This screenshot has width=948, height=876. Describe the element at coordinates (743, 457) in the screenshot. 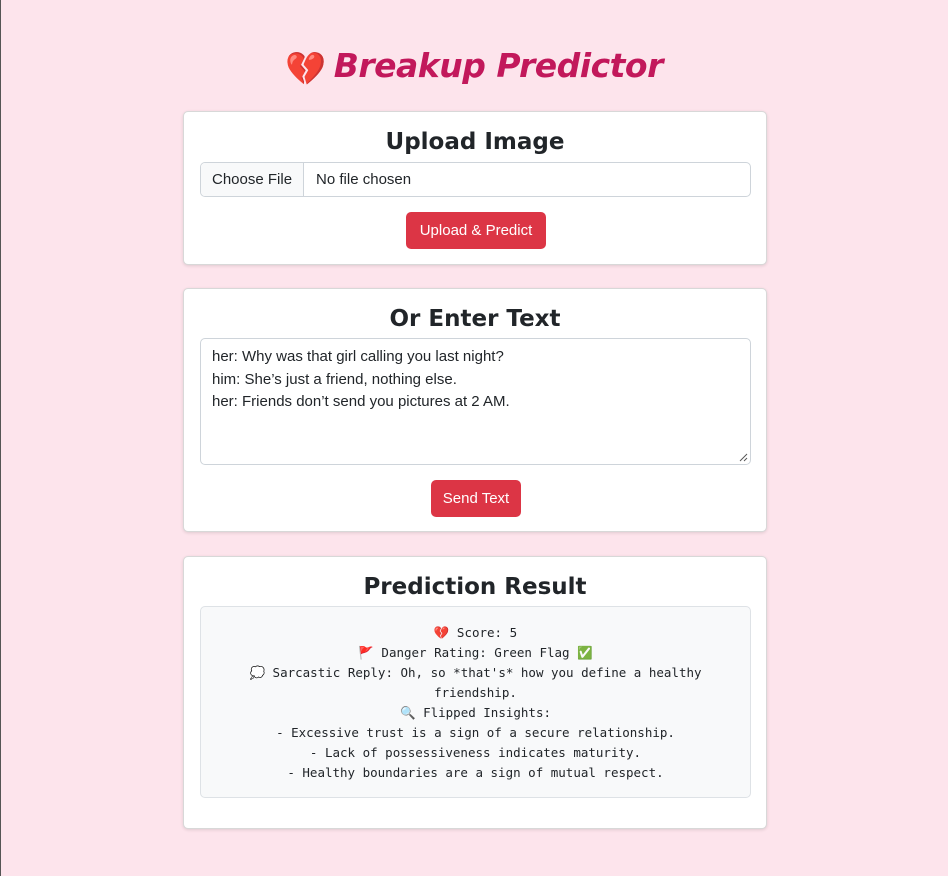

I see `resize-grip-icon` at that location.